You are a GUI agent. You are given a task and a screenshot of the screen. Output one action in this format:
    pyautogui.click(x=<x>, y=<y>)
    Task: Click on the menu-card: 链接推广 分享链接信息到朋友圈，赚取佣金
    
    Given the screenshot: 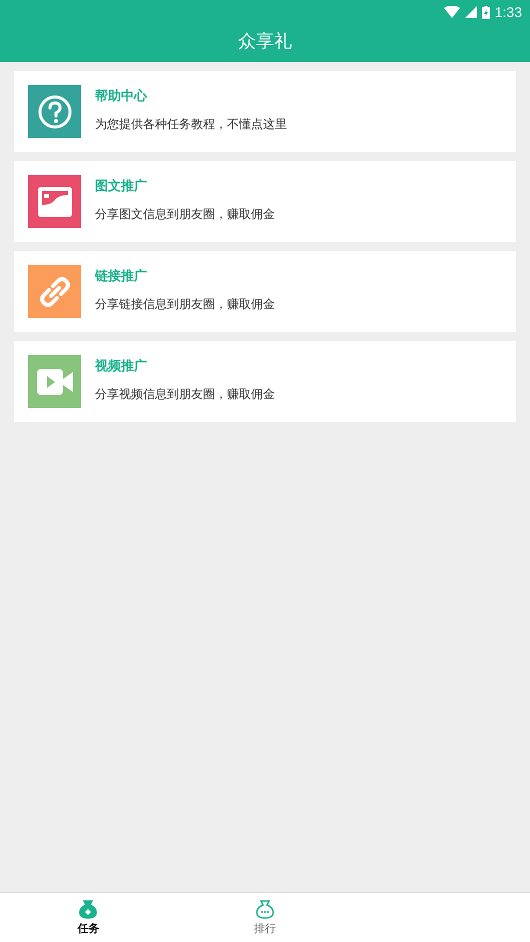 What is the action you would take?
    pyautogui.click(x=265, y=291)
    